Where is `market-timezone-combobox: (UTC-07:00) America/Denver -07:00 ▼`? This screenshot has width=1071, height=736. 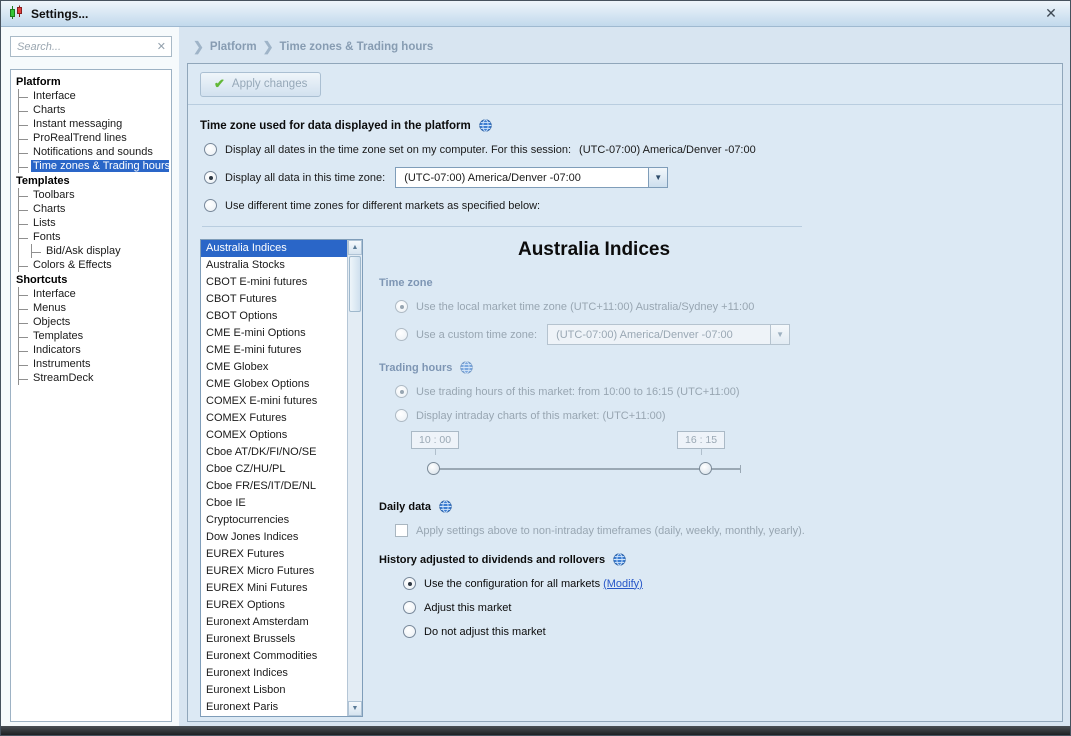 market-timezone-combobox: (UTC-07:00) America/Denver -07:00 ▼ is located at coordinates (669, 334).